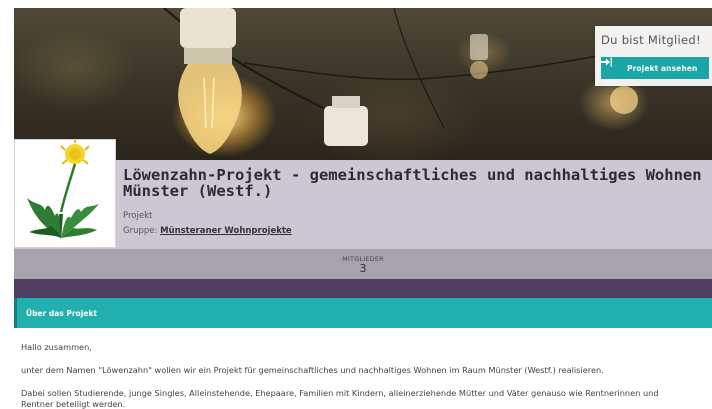 The height and width of the screenshot is (409, 712). What do you see at coordinates (363, 268) in the screenshot?
I see `members-count: 3` at bounding box center [363, 268].